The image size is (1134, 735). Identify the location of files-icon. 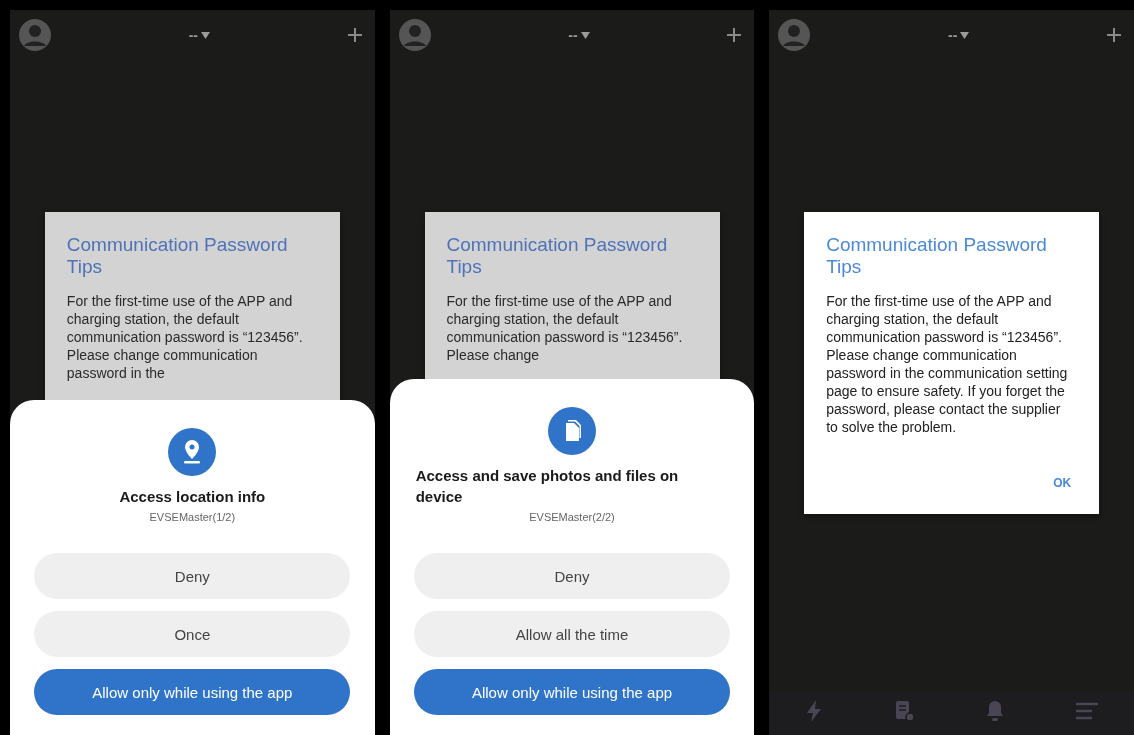
(572, 431).